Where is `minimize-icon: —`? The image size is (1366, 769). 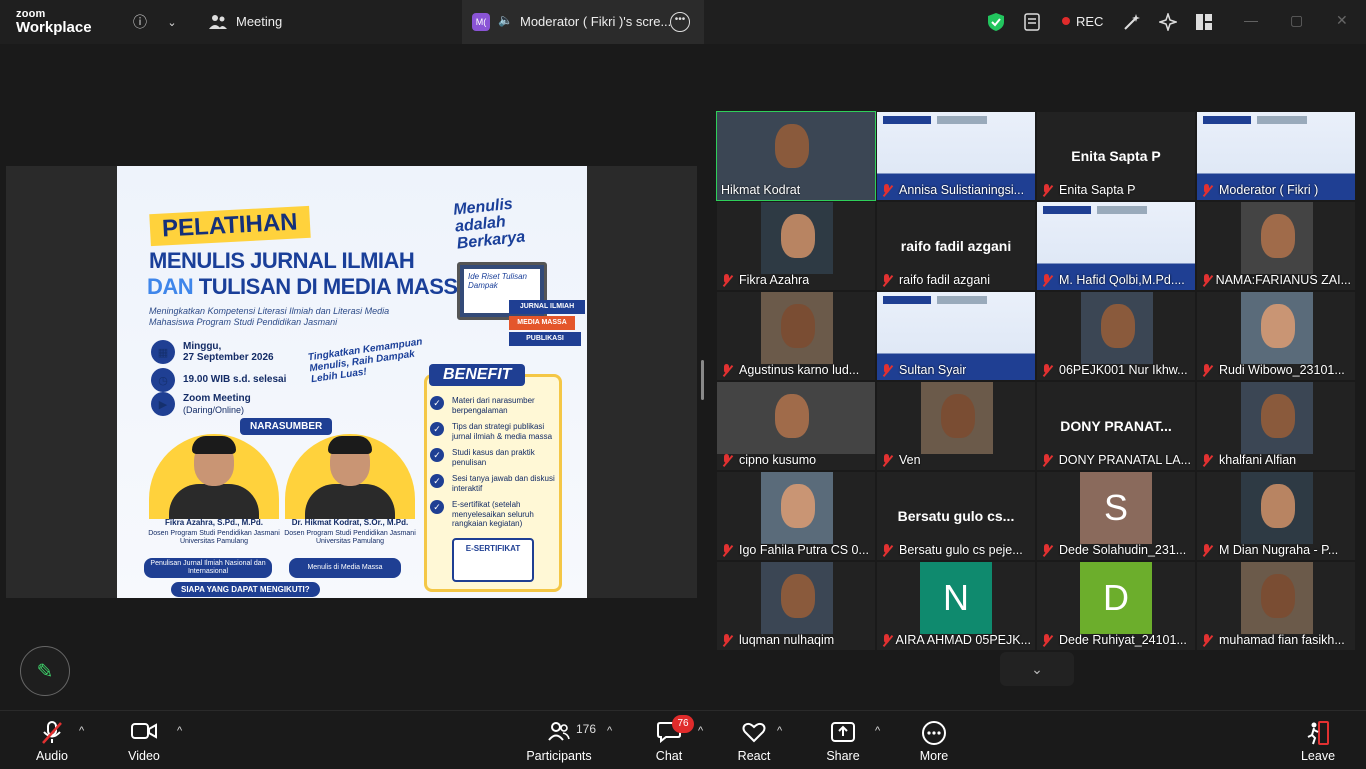
minimize-icon: — is located at coordinates (1251, 20).